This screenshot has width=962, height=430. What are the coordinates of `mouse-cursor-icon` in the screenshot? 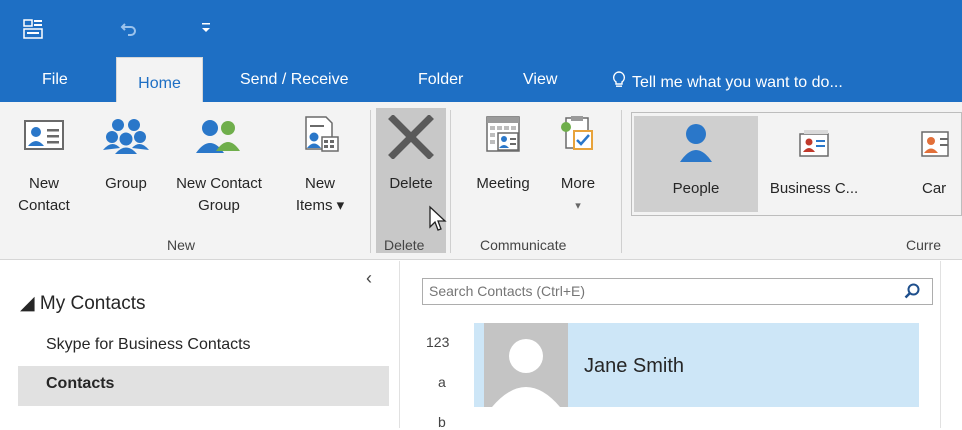 It's located at (438, 221).